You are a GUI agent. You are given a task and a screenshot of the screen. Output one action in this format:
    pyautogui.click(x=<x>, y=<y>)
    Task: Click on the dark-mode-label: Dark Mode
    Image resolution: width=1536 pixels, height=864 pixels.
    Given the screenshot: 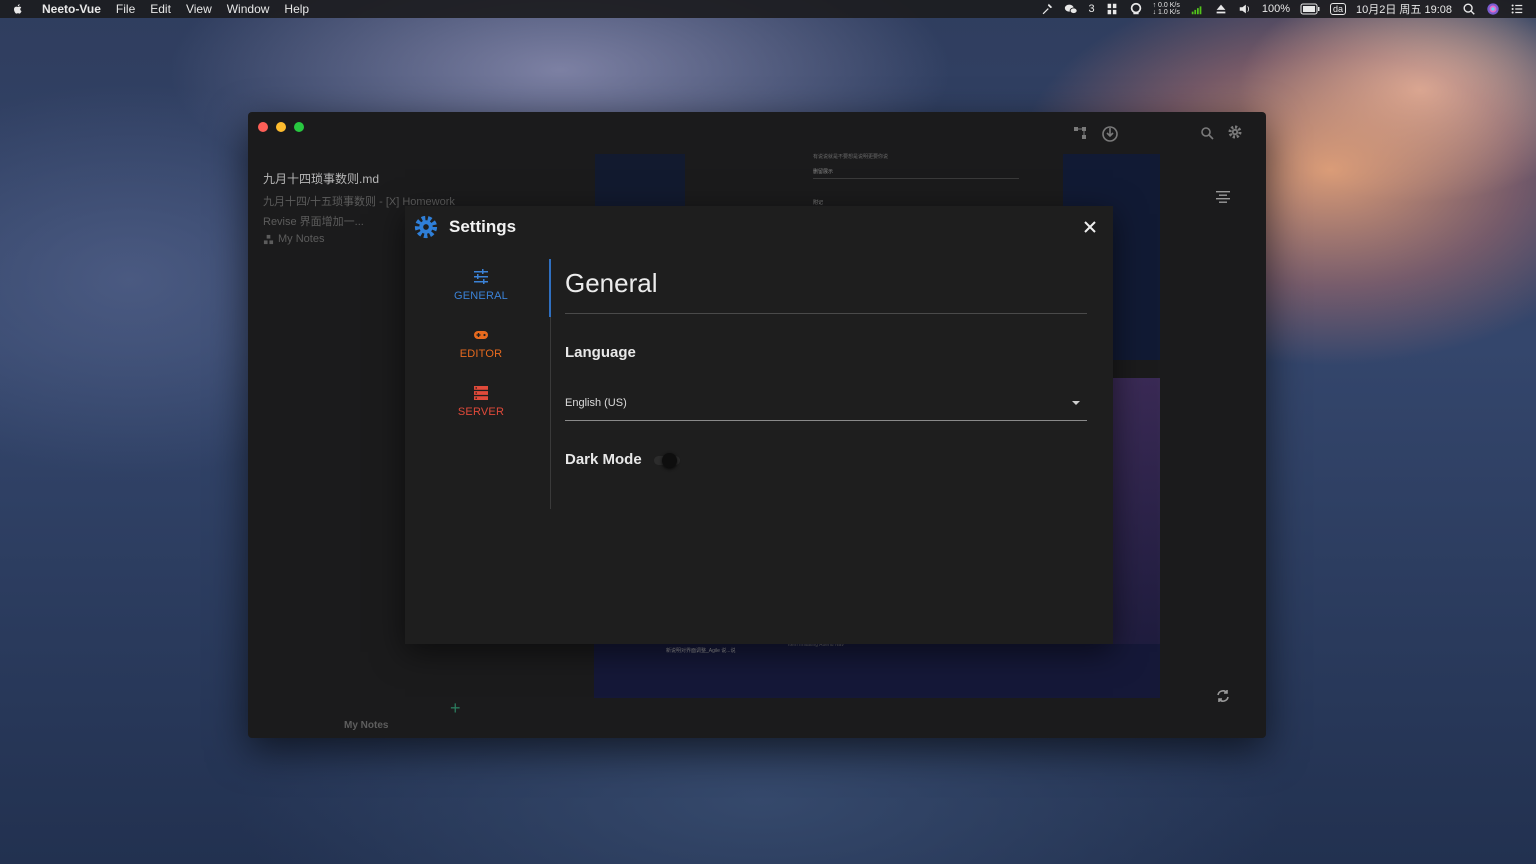 What is the action you would take?
    pyautogui.click(x=603, y=459)
    